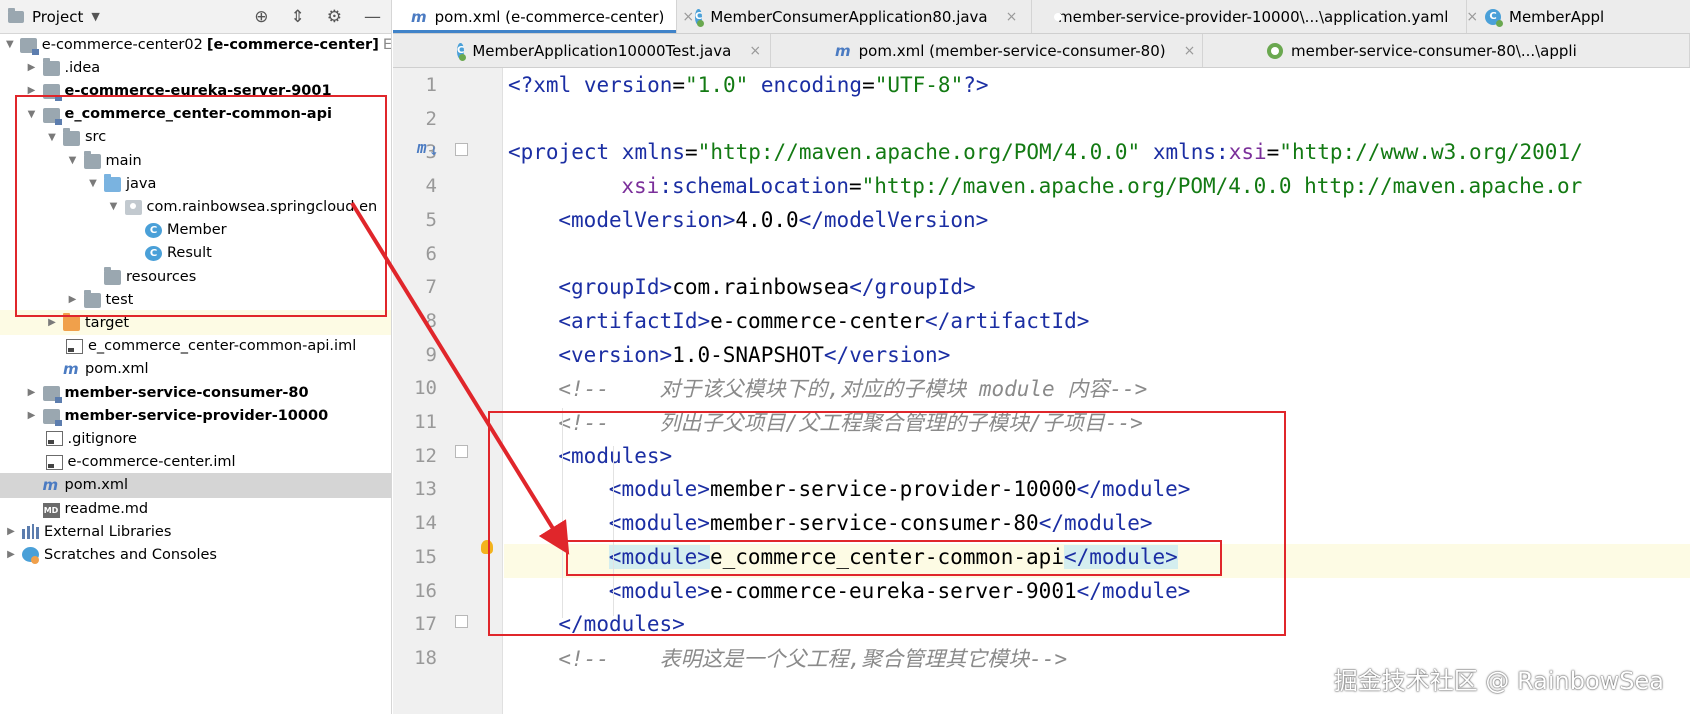 The height and width of the screenshot is (714, 1690). I want to click on tree-item: e_commerce_center-common-api.iml, so click(195, 346).